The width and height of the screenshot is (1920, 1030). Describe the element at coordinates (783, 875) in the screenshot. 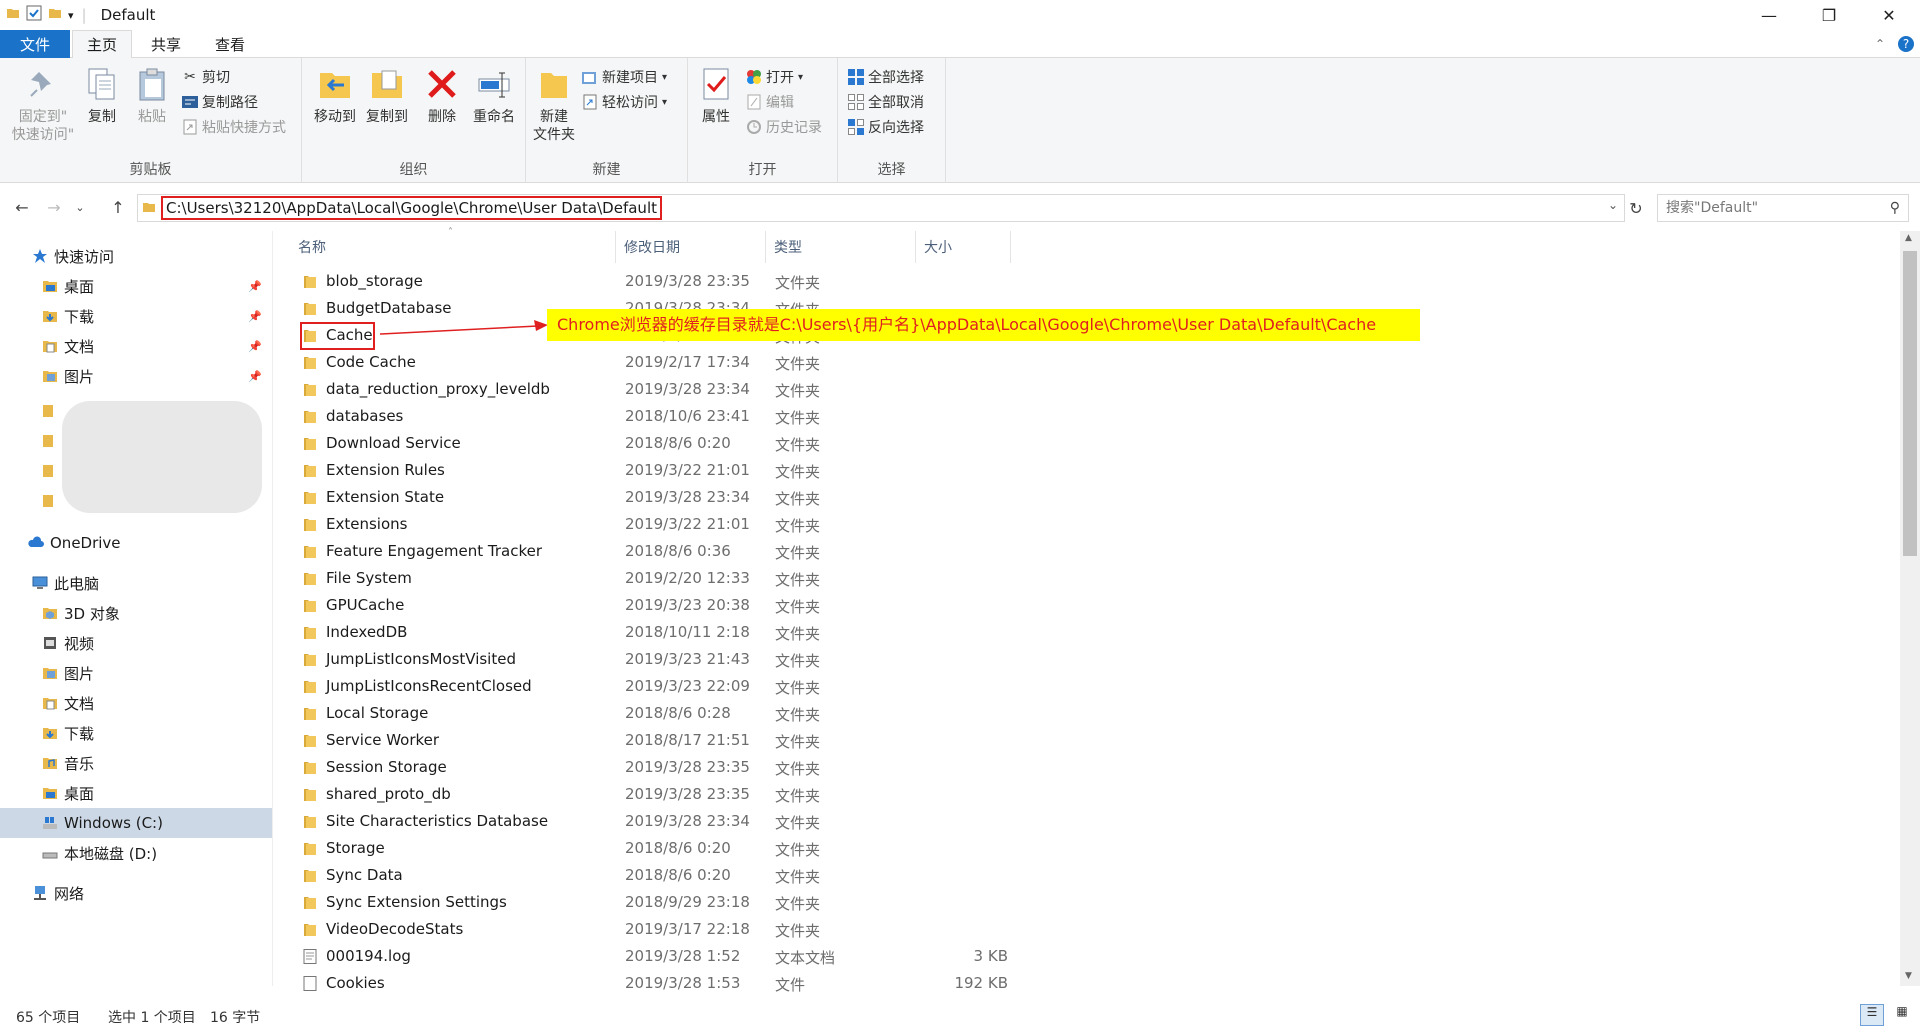

I see `file-row: Sync Data 2018/8/6 0:20 文件夹` at that location.